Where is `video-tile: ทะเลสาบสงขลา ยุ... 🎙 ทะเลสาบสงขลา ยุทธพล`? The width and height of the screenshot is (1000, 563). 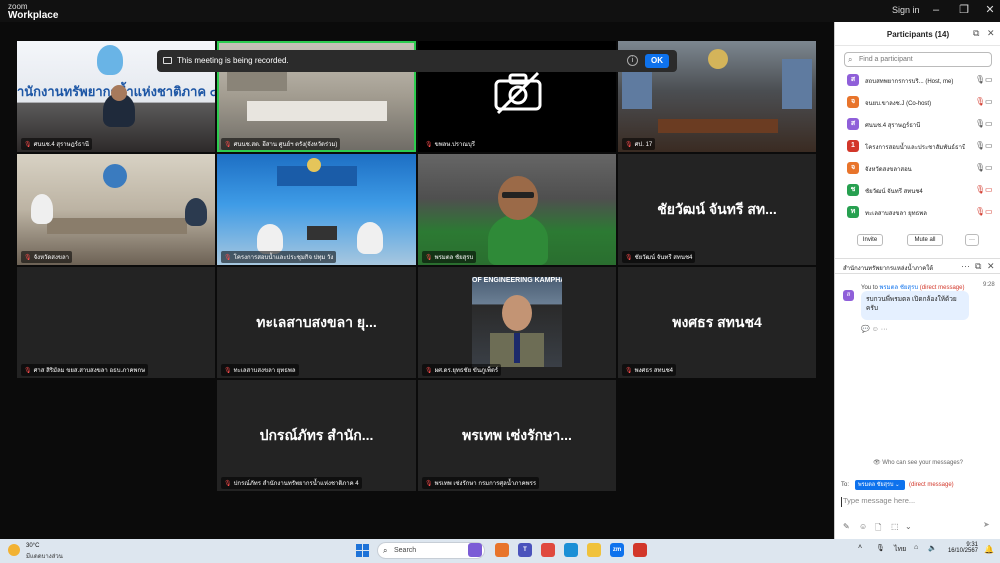 video-tile: ทะเลสาบสงขลา ยุ... 🎙 ทะเลสาบสงขลา ยุทธพล is located at coordinates (316, 322).